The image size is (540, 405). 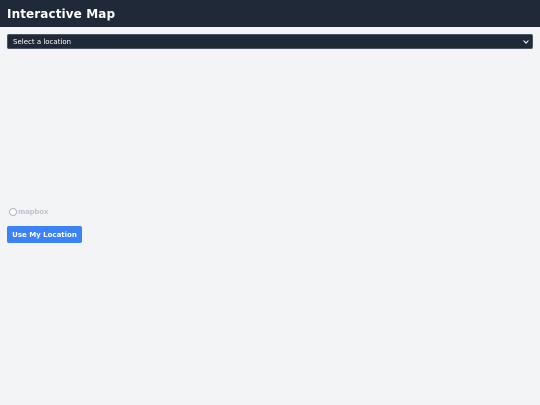 I want to click on mapbox-logo-text: mapbox, so click(x=33, y=212).